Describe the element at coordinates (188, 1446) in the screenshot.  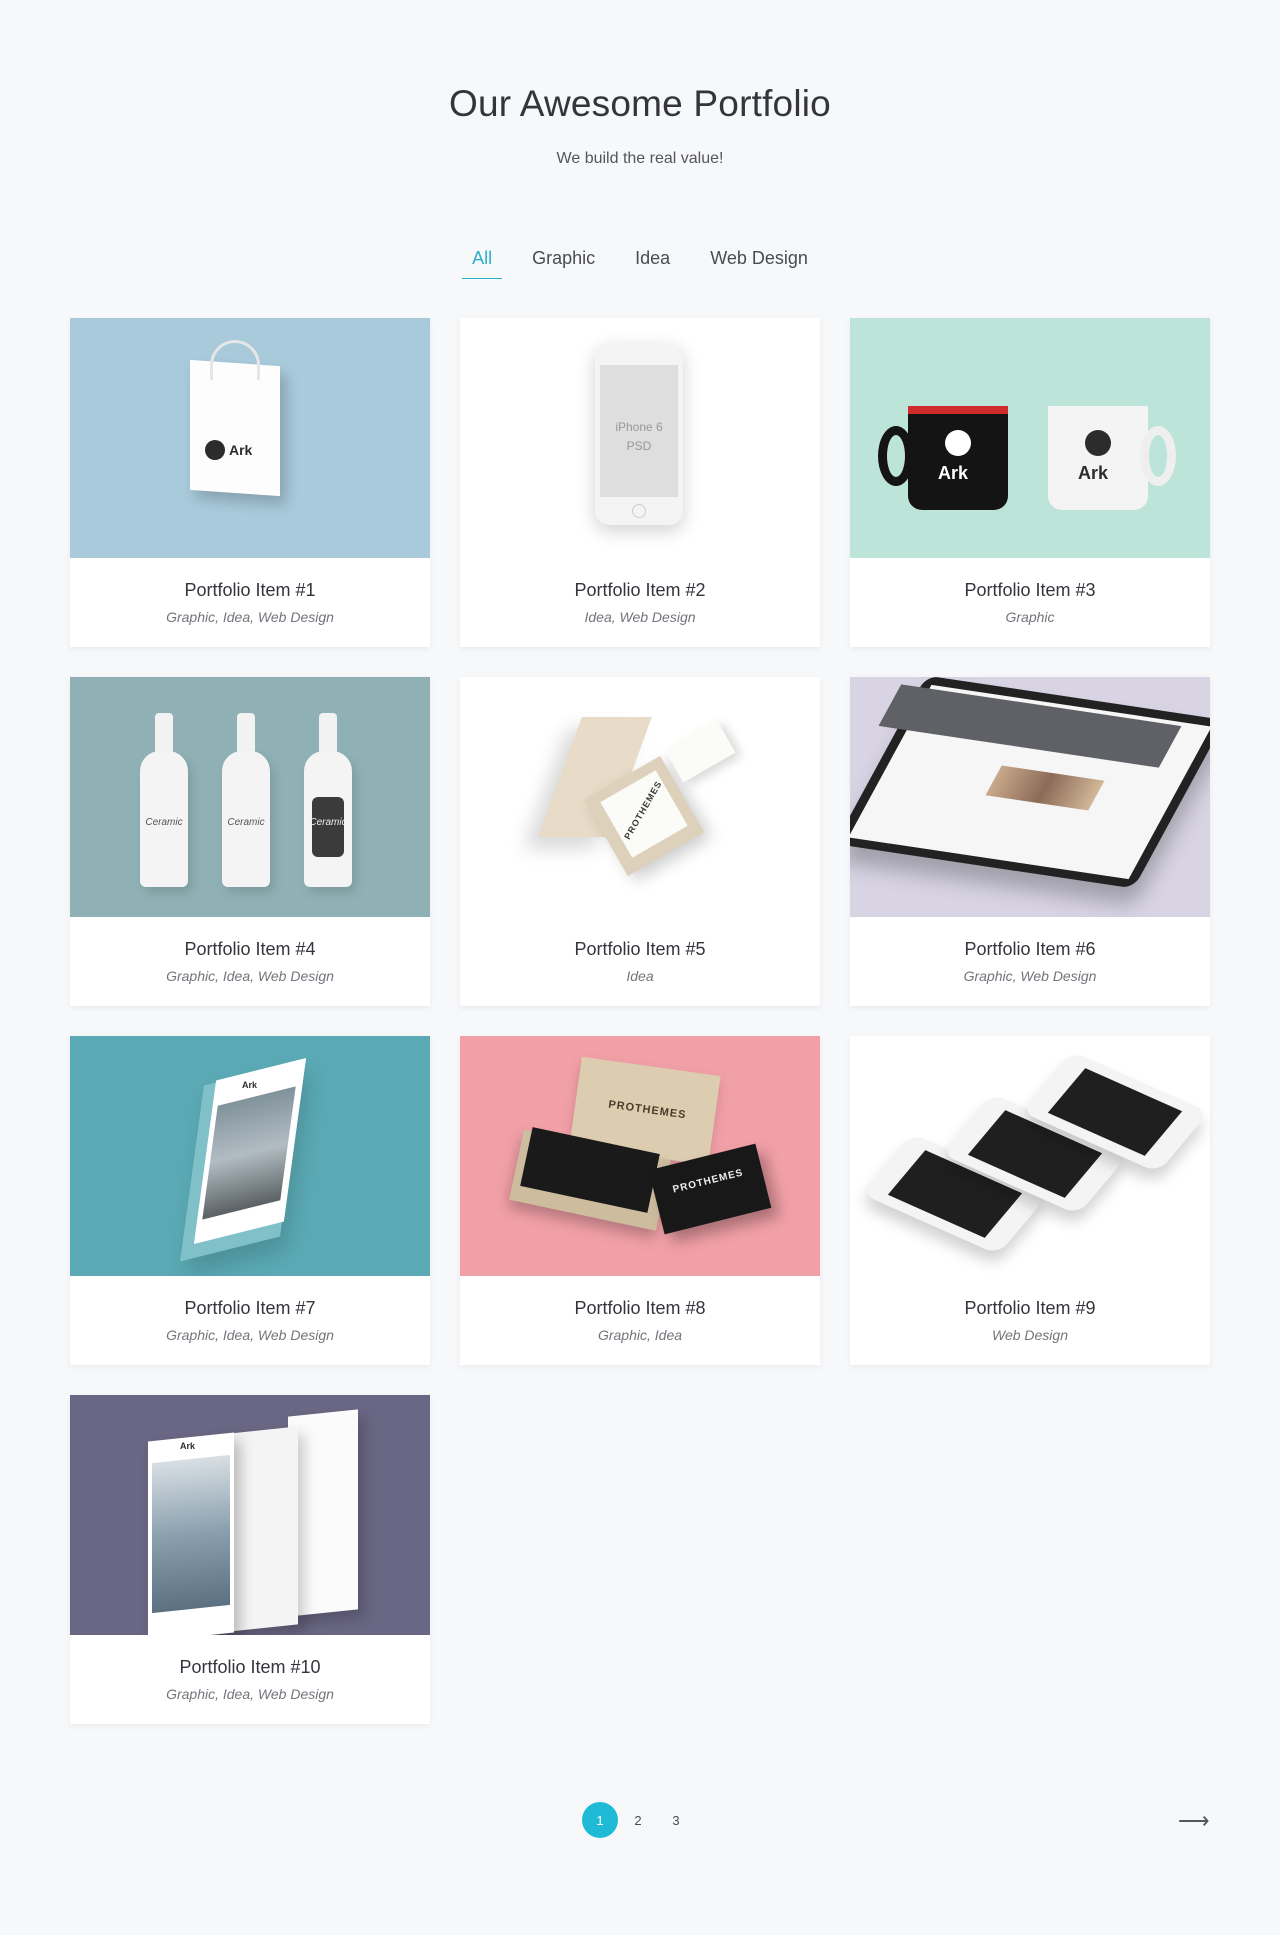
I see `screens-brand: Ark` at that location.